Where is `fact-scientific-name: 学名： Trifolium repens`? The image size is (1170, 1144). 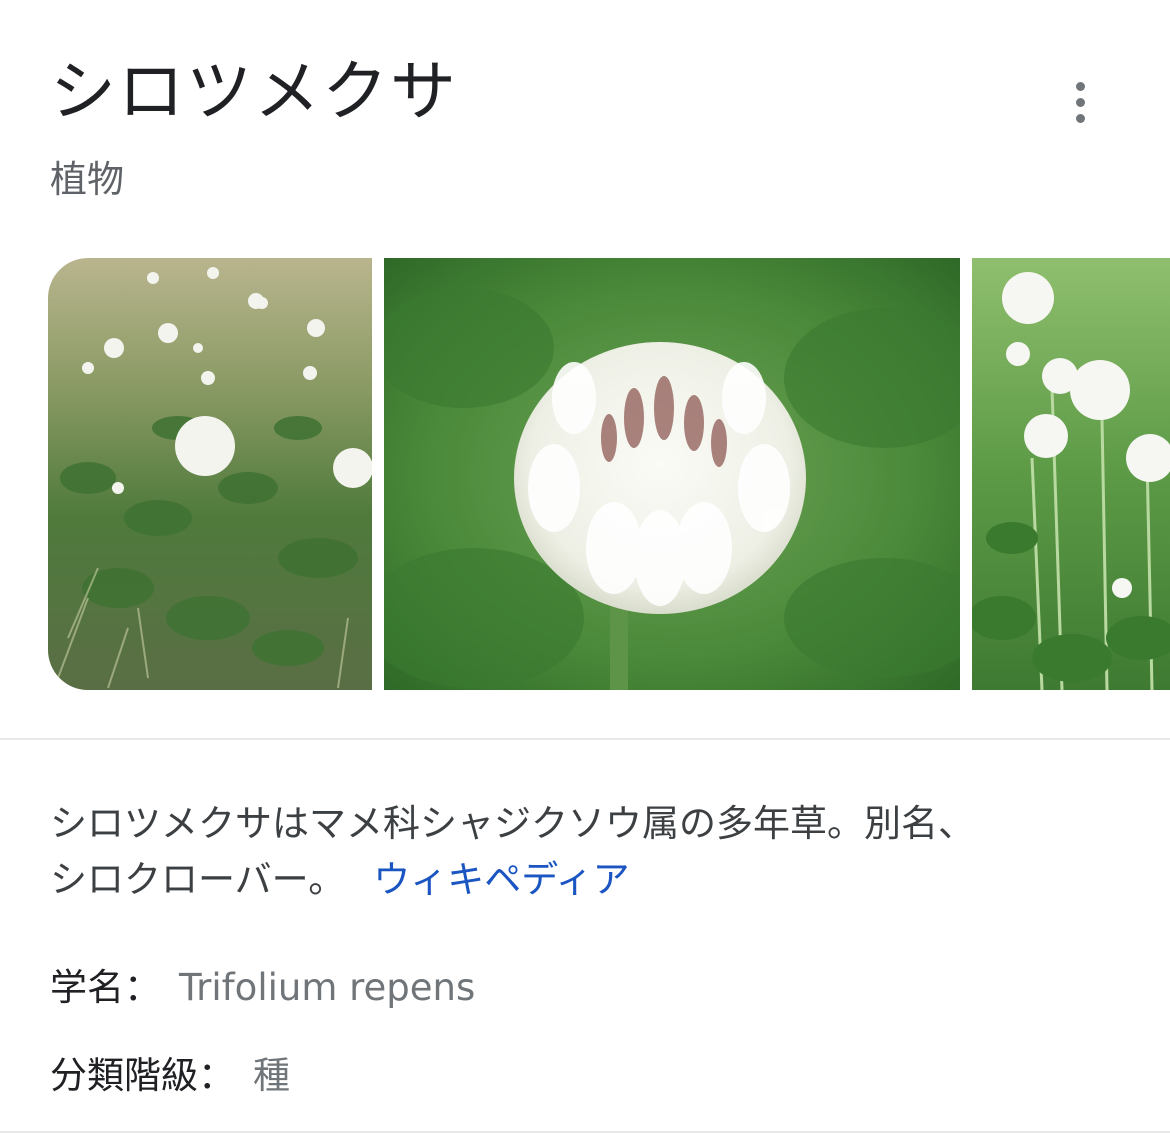 fact-scientific-name: 学名： Trifolium repens is located at coordinates (262, 988).